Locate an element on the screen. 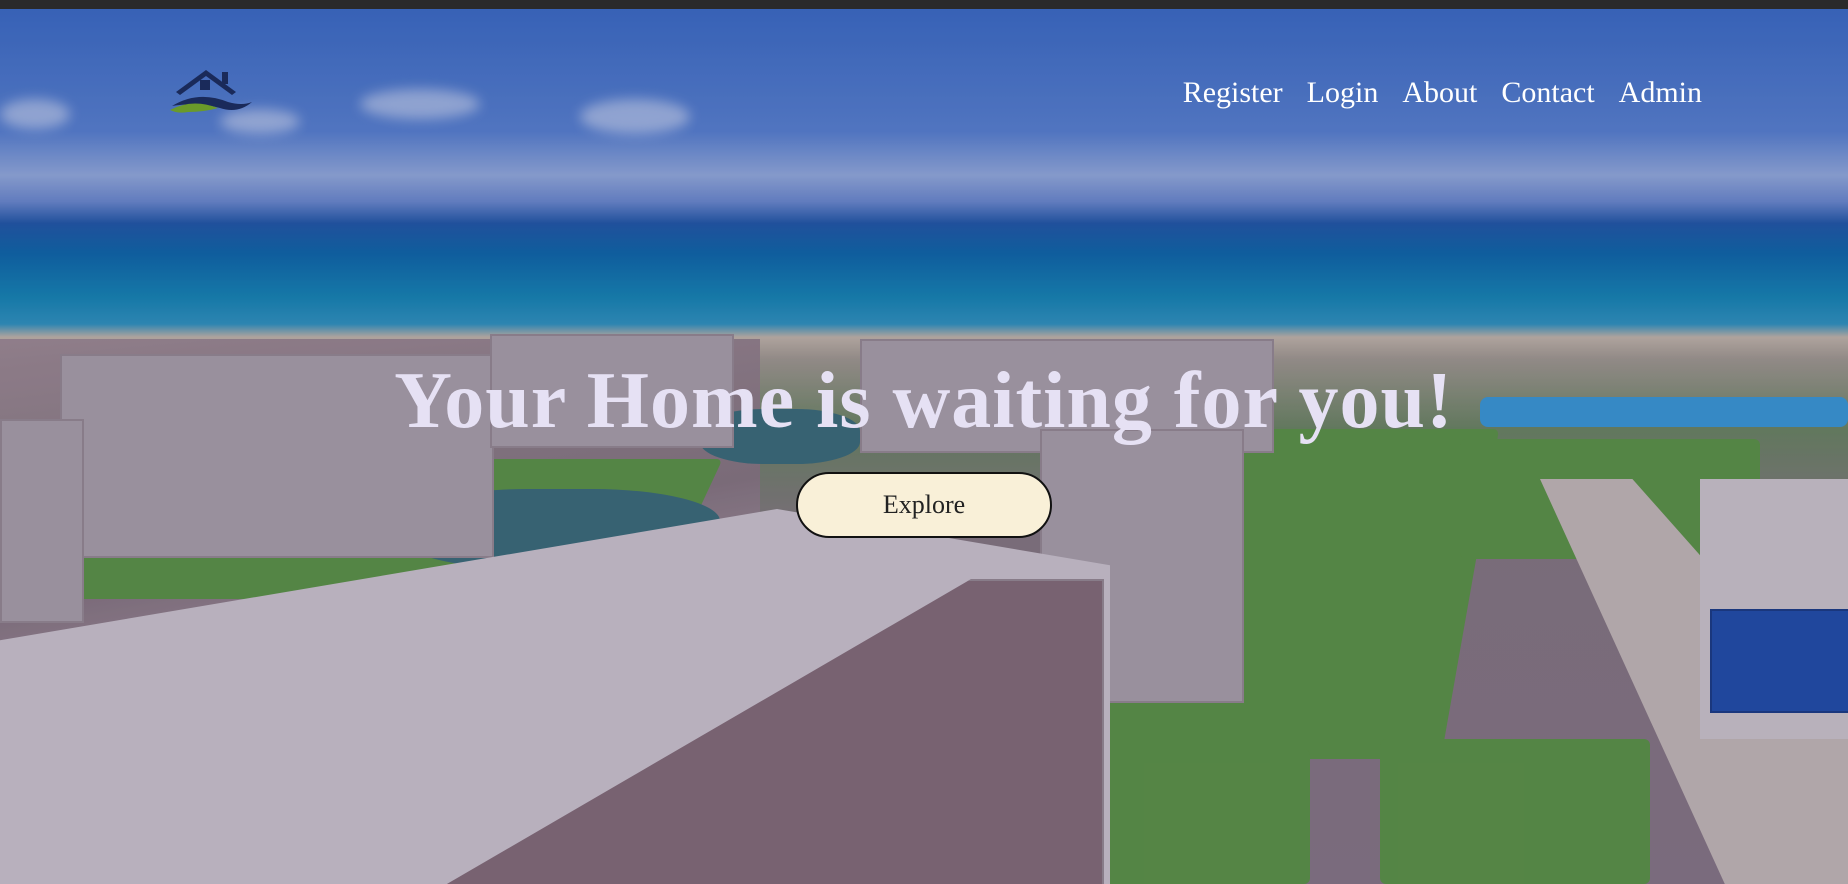  nav-about-link: About is located at coordinates (1439, 93).